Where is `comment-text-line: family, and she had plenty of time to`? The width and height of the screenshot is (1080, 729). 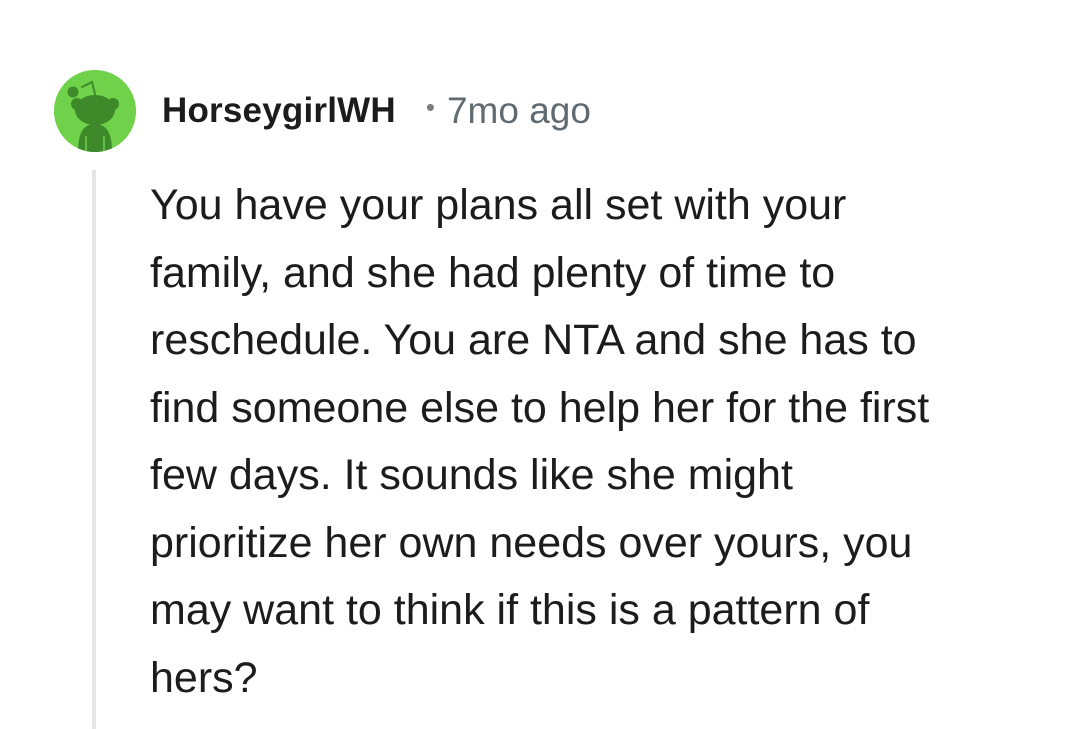
comment-text-line: family, and she had plenty of time to is located at coordinates (493, 272).